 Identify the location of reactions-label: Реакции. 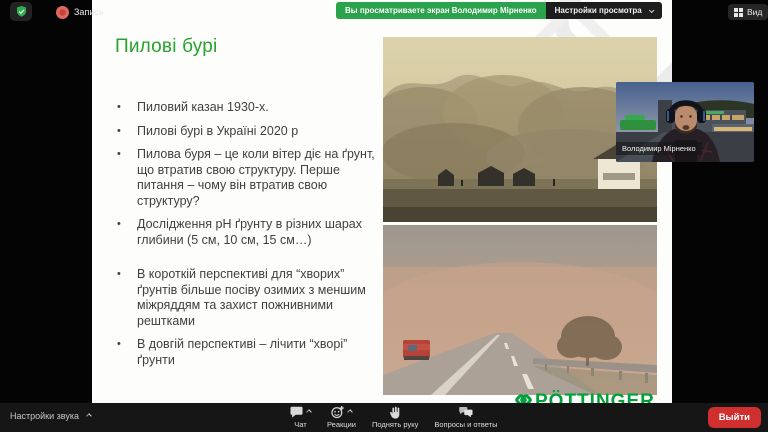
(341, 424).